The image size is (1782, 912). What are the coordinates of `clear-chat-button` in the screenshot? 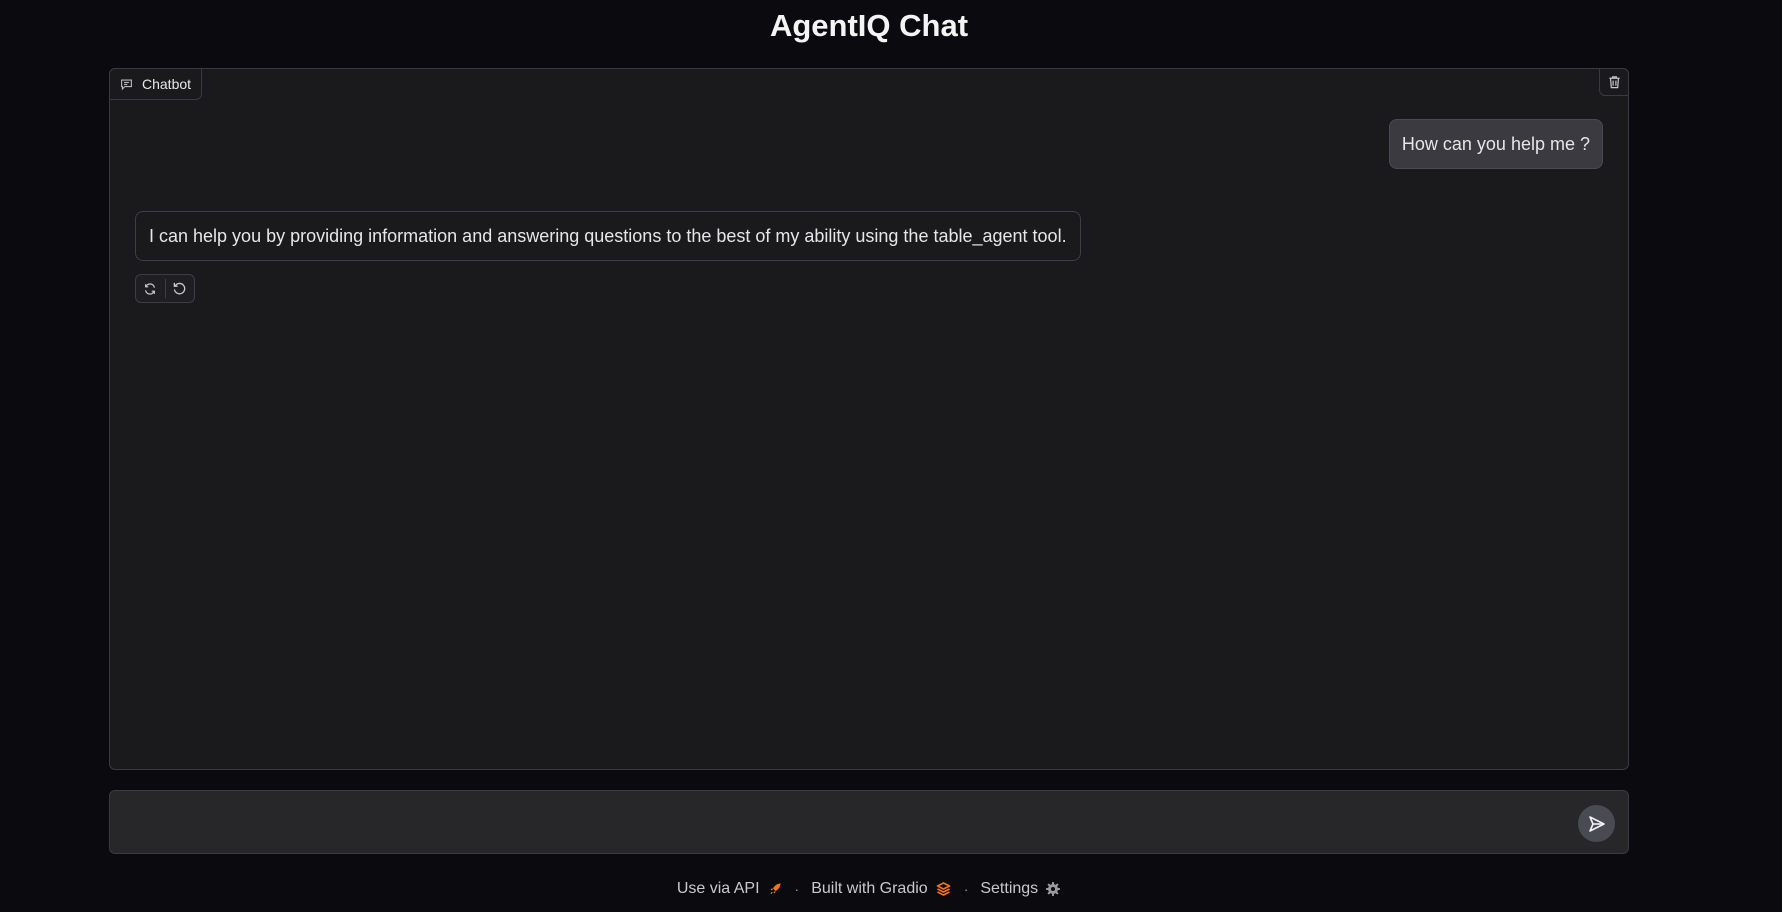 It's located at (1614, 82).